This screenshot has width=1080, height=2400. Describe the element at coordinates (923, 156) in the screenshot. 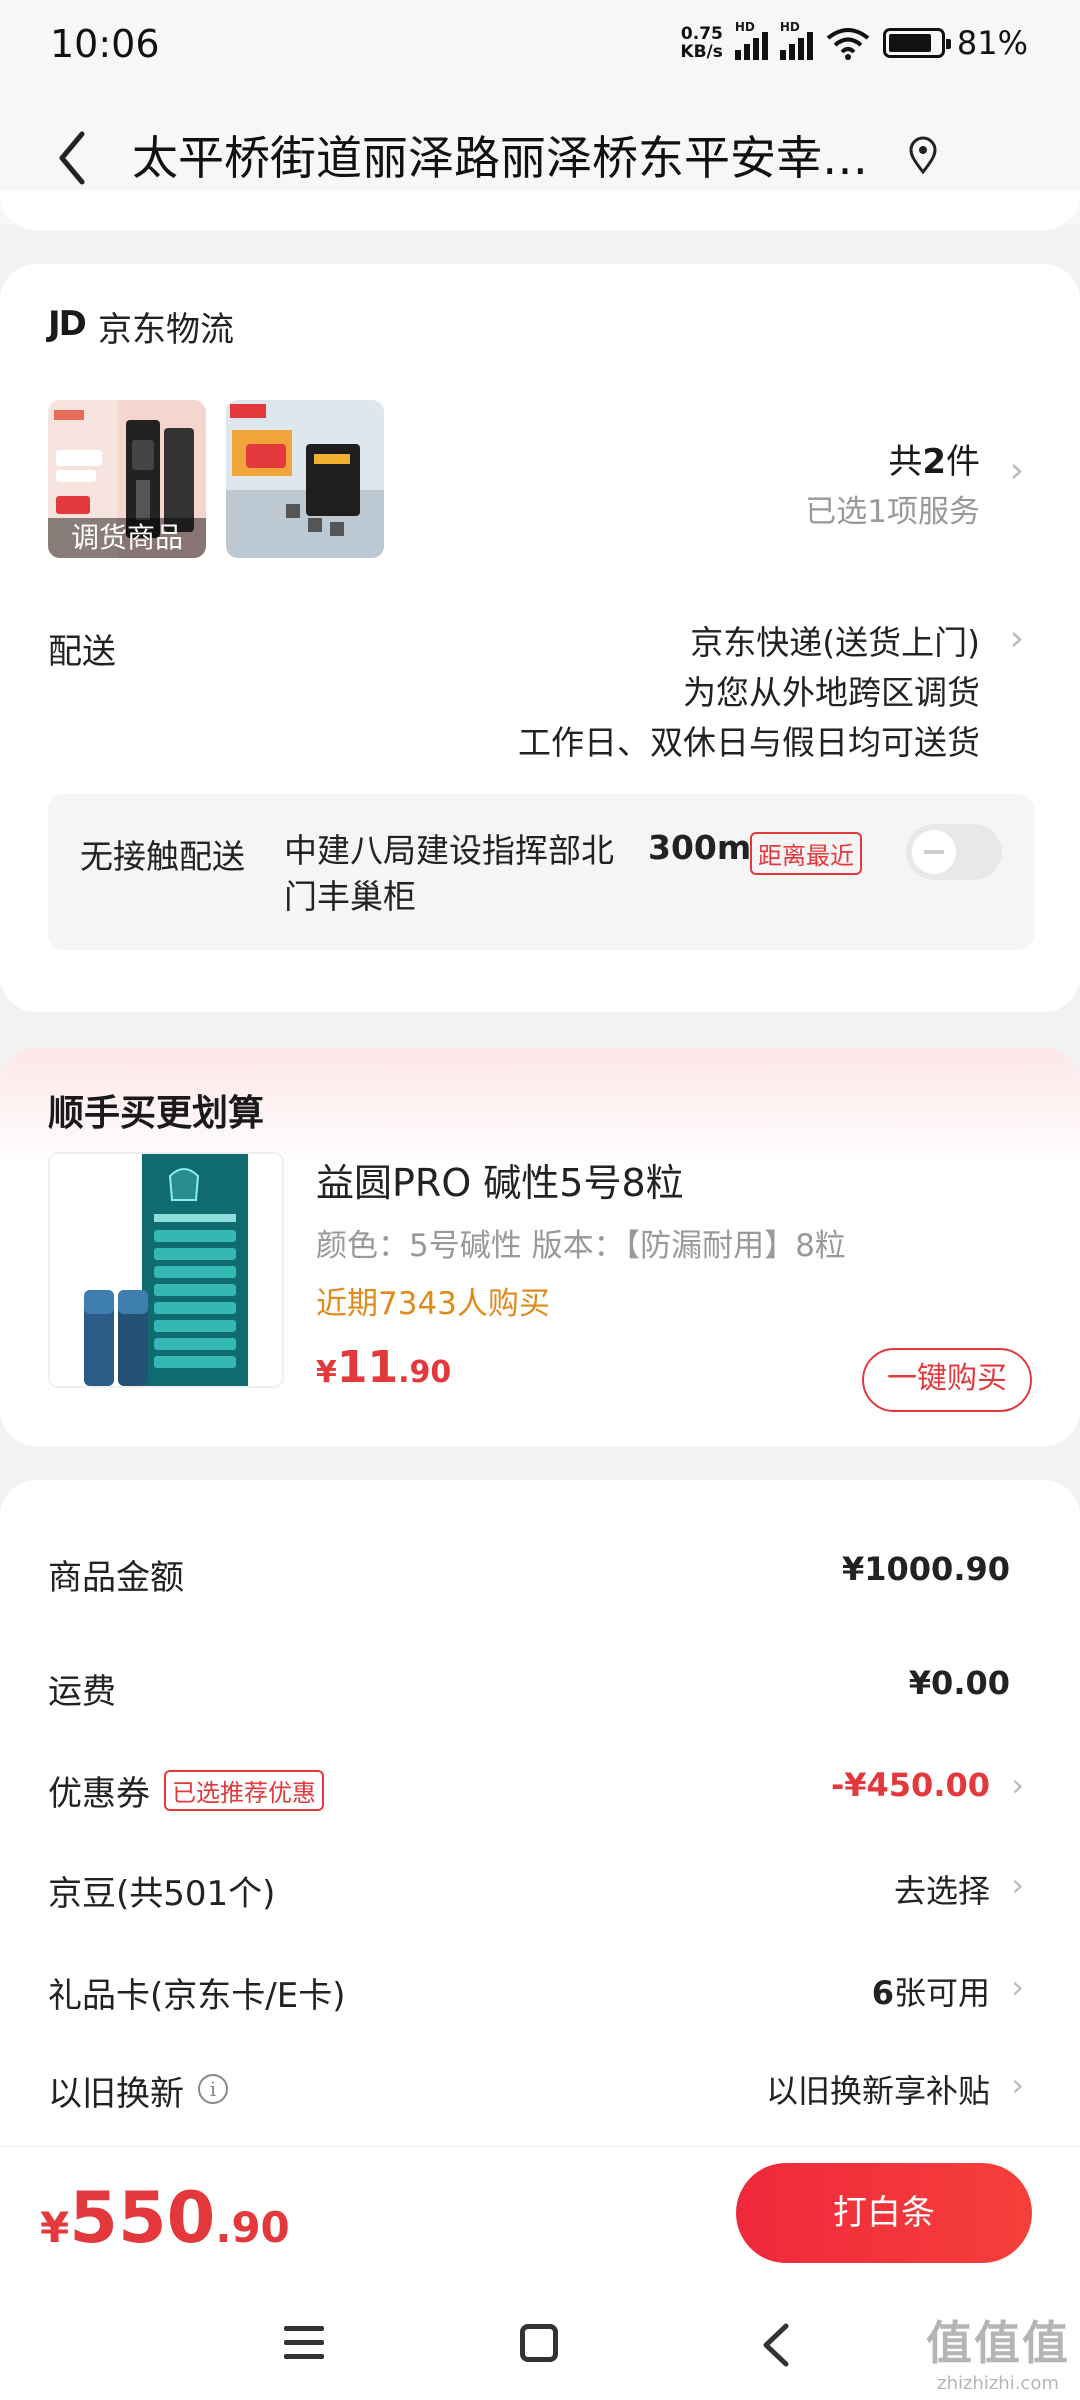

I see `location-pin-icon` at that location.